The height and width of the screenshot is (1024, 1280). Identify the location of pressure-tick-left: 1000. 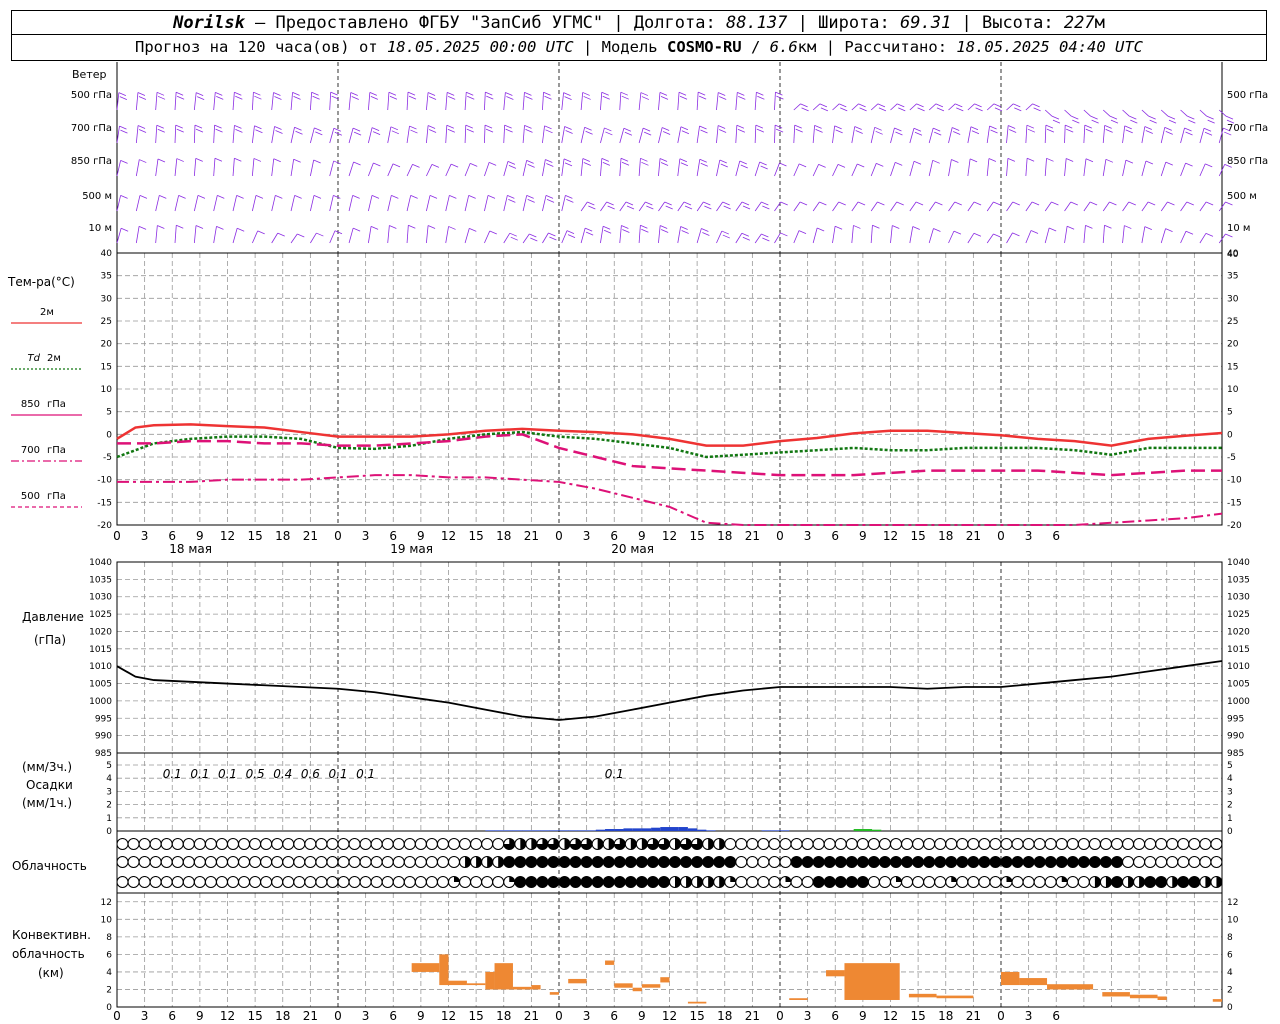
(100, 702).